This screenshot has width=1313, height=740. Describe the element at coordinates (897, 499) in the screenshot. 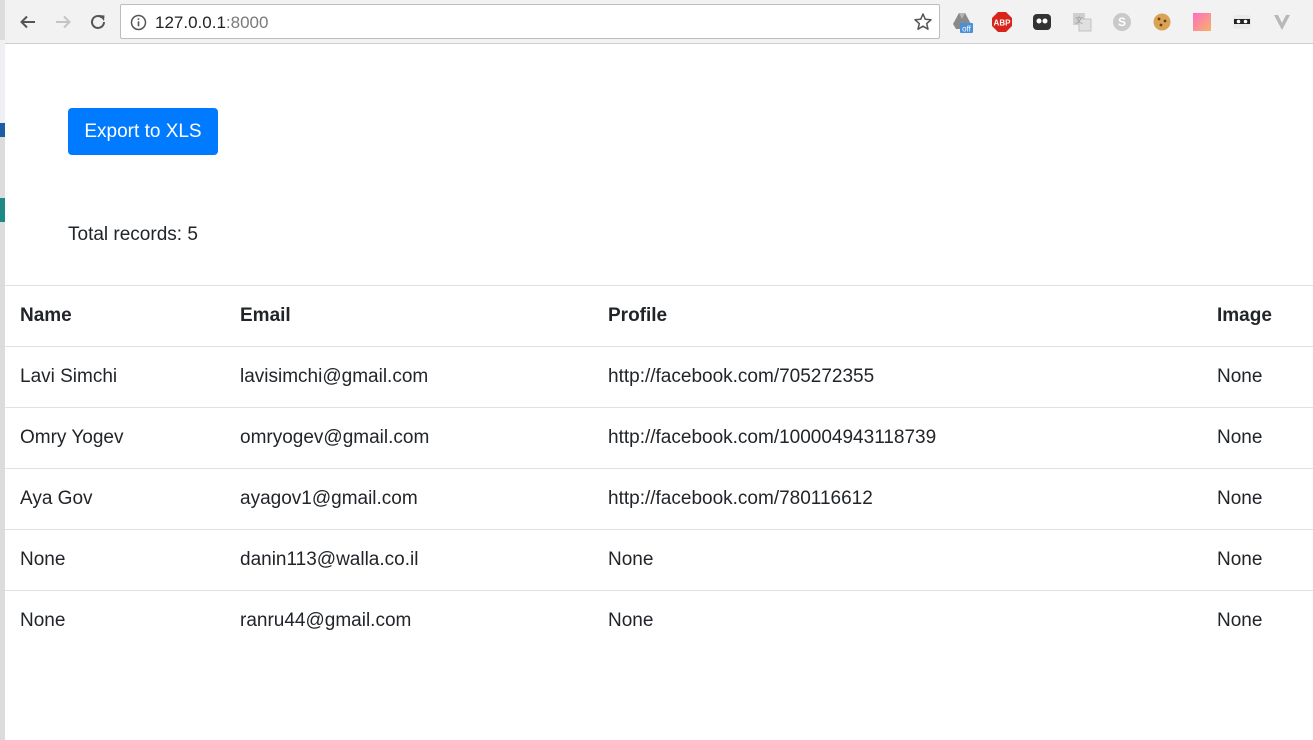

I see `cell-profile: http://facebook.com/780116612` at that location.